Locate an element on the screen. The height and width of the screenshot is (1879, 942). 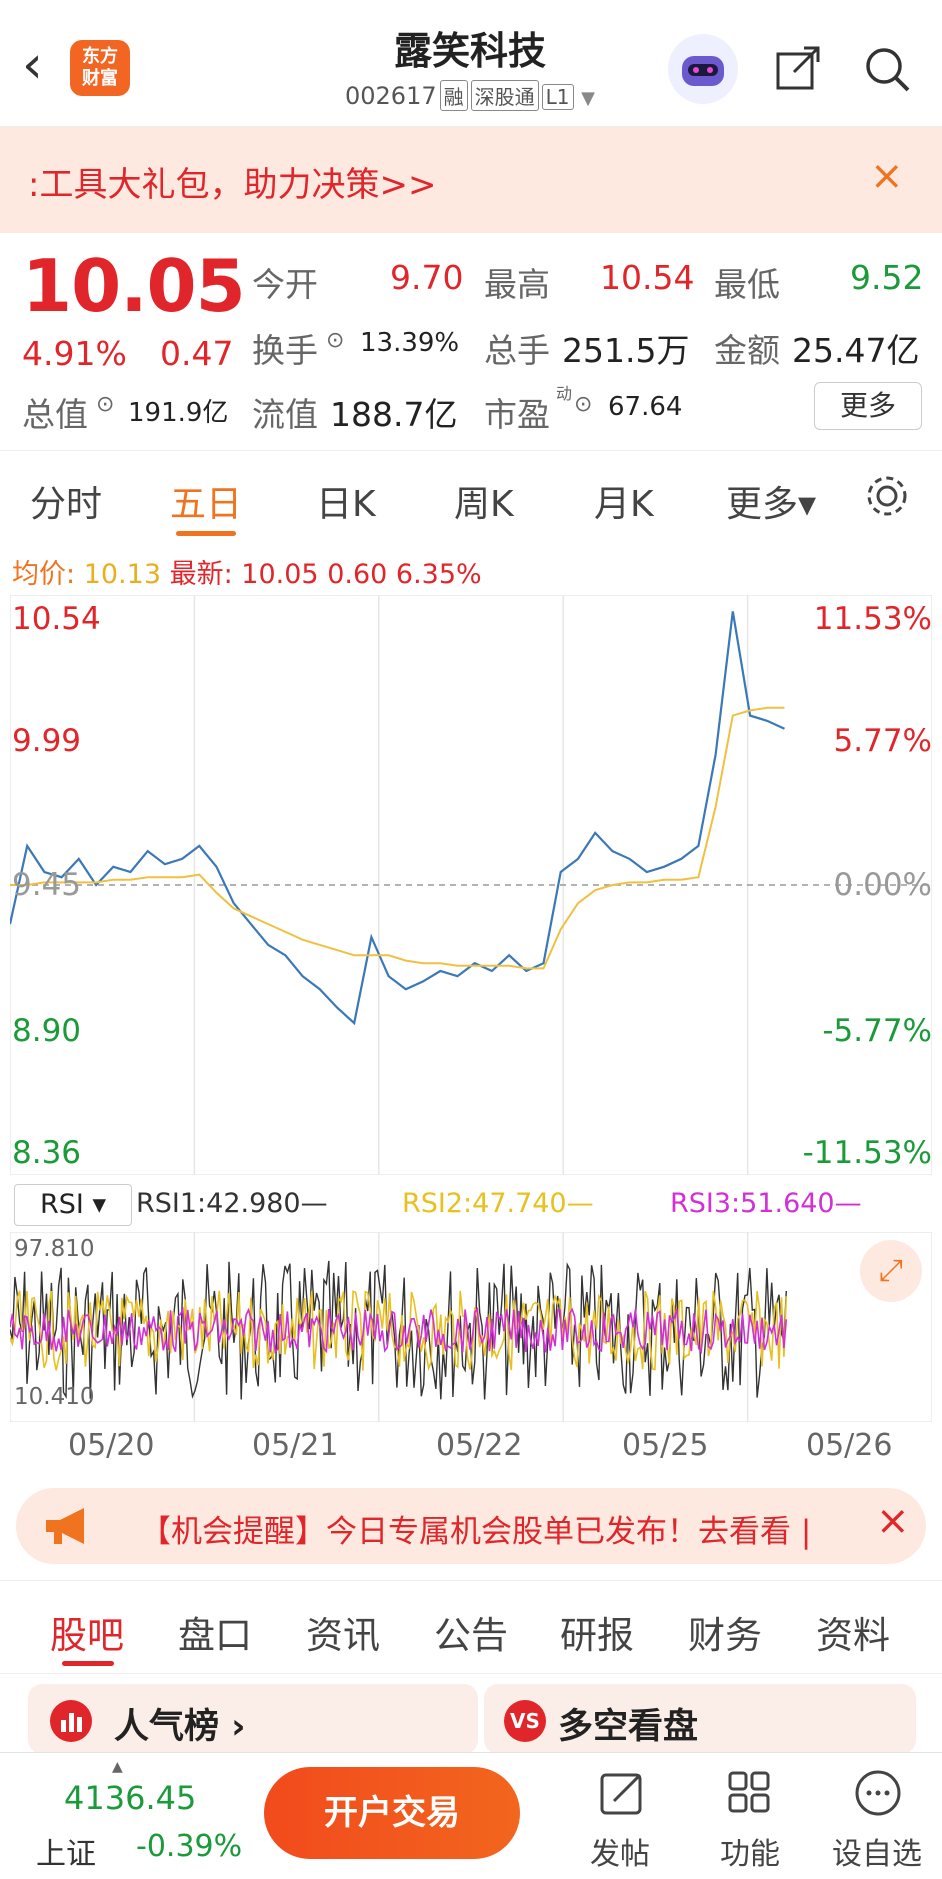
function-label: 功能 is located at coordinates (750, 1851).